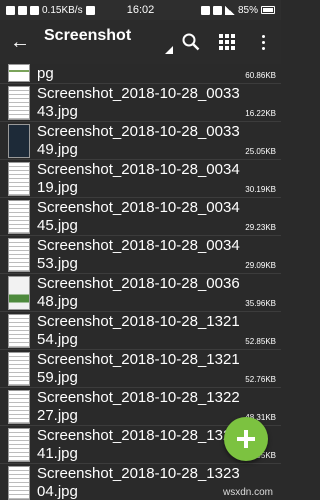 Image resolution: width=320 pixels, height=500 pixels. I want to click on file-row: Screenshot_2018-10-28_003453.jpg 29.09KB, so click(140, 255).